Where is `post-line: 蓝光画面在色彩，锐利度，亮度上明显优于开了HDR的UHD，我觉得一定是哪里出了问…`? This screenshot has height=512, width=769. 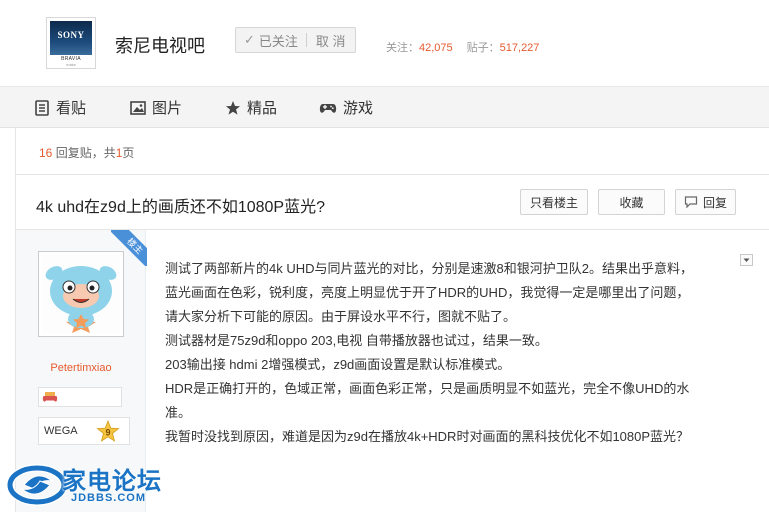
post-line: 蓝光画面在色彩，锐利度，亮度上明显优于开了HDR的UHD，我觉得一定是哪里出了问… is located at coordinates (427, 292).